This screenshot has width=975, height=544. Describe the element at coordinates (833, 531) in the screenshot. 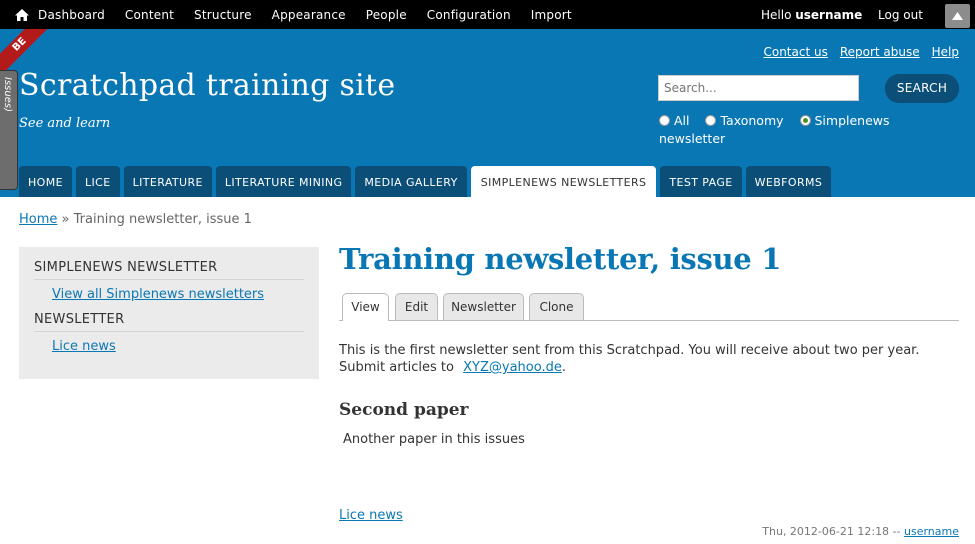

I see `submitted-date: Thu, 2012-06-21 12:18 --` at that location.